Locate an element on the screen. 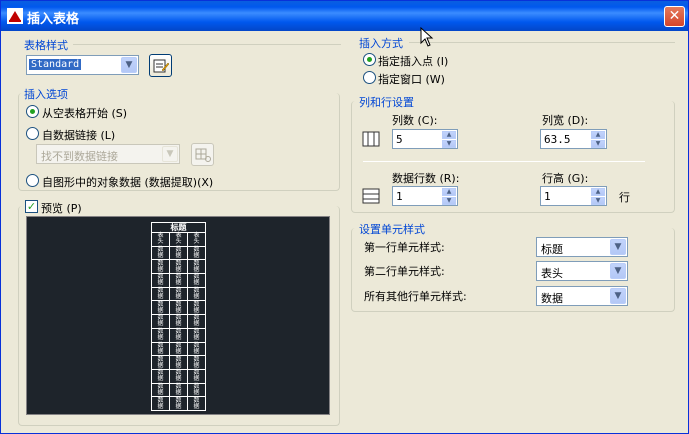  columns-value: 5 is located at coordinates (399, 139).